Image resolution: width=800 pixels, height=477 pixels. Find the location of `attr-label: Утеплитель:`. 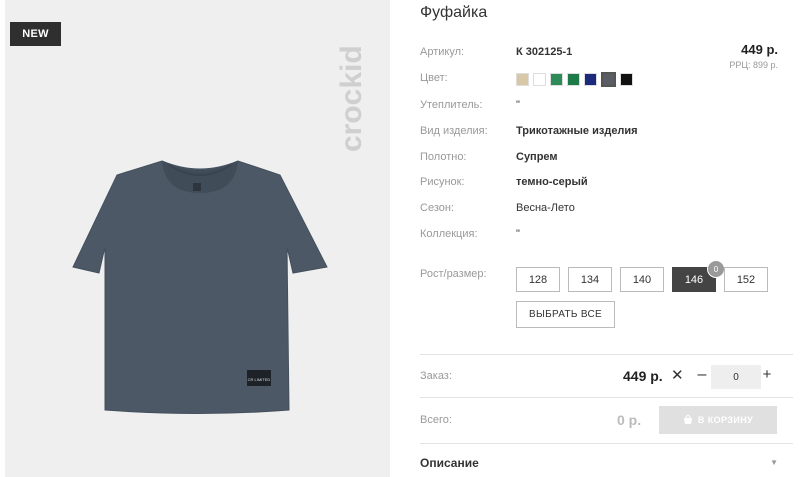

attr-label: Утеплитель: is located at coordinates (451, 105).